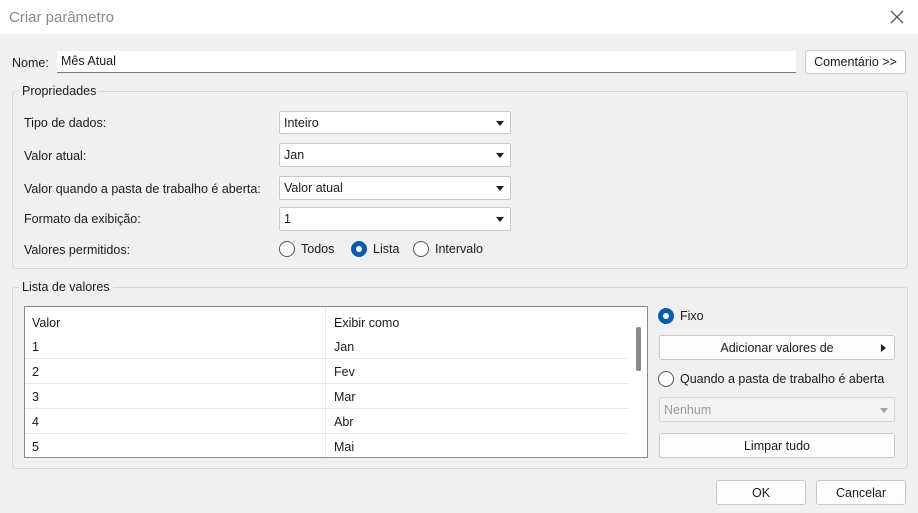 The height and width of the screenshot is (513, 918). Describe the element at coordinates (344, 422) in the screenshot. I see `row-display: Abr` at that location.